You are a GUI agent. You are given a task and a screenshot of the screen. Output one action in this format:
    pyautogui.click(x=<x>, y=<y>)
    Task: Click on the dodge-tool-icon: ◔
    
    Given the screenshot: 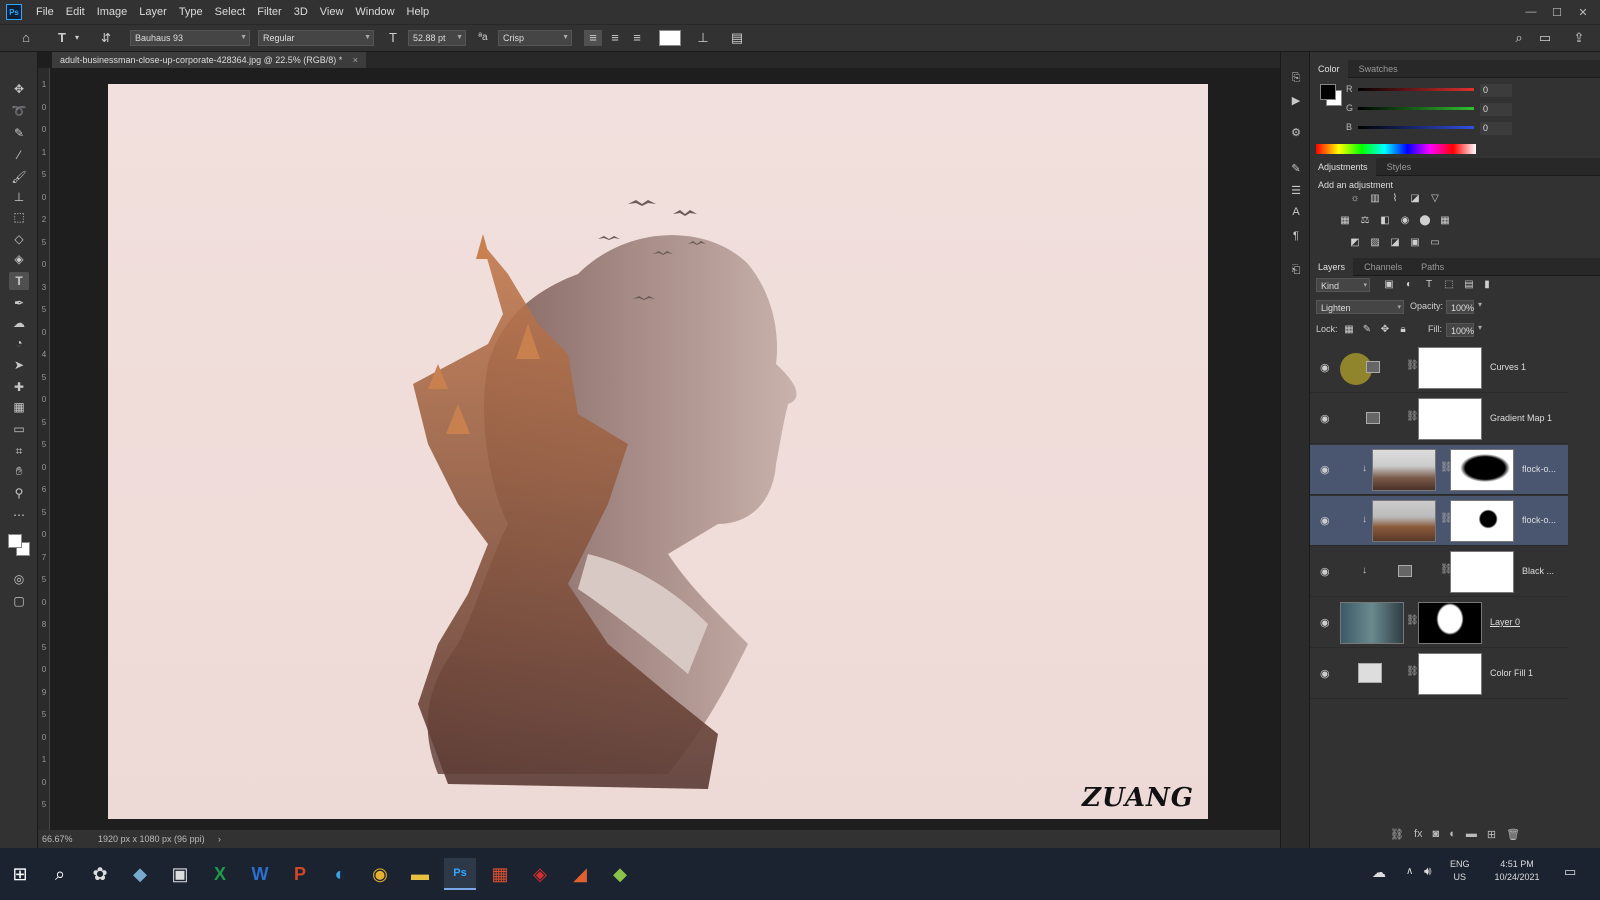 What is the action you would take?
    pyautogui.click(x=19, y=343)
    